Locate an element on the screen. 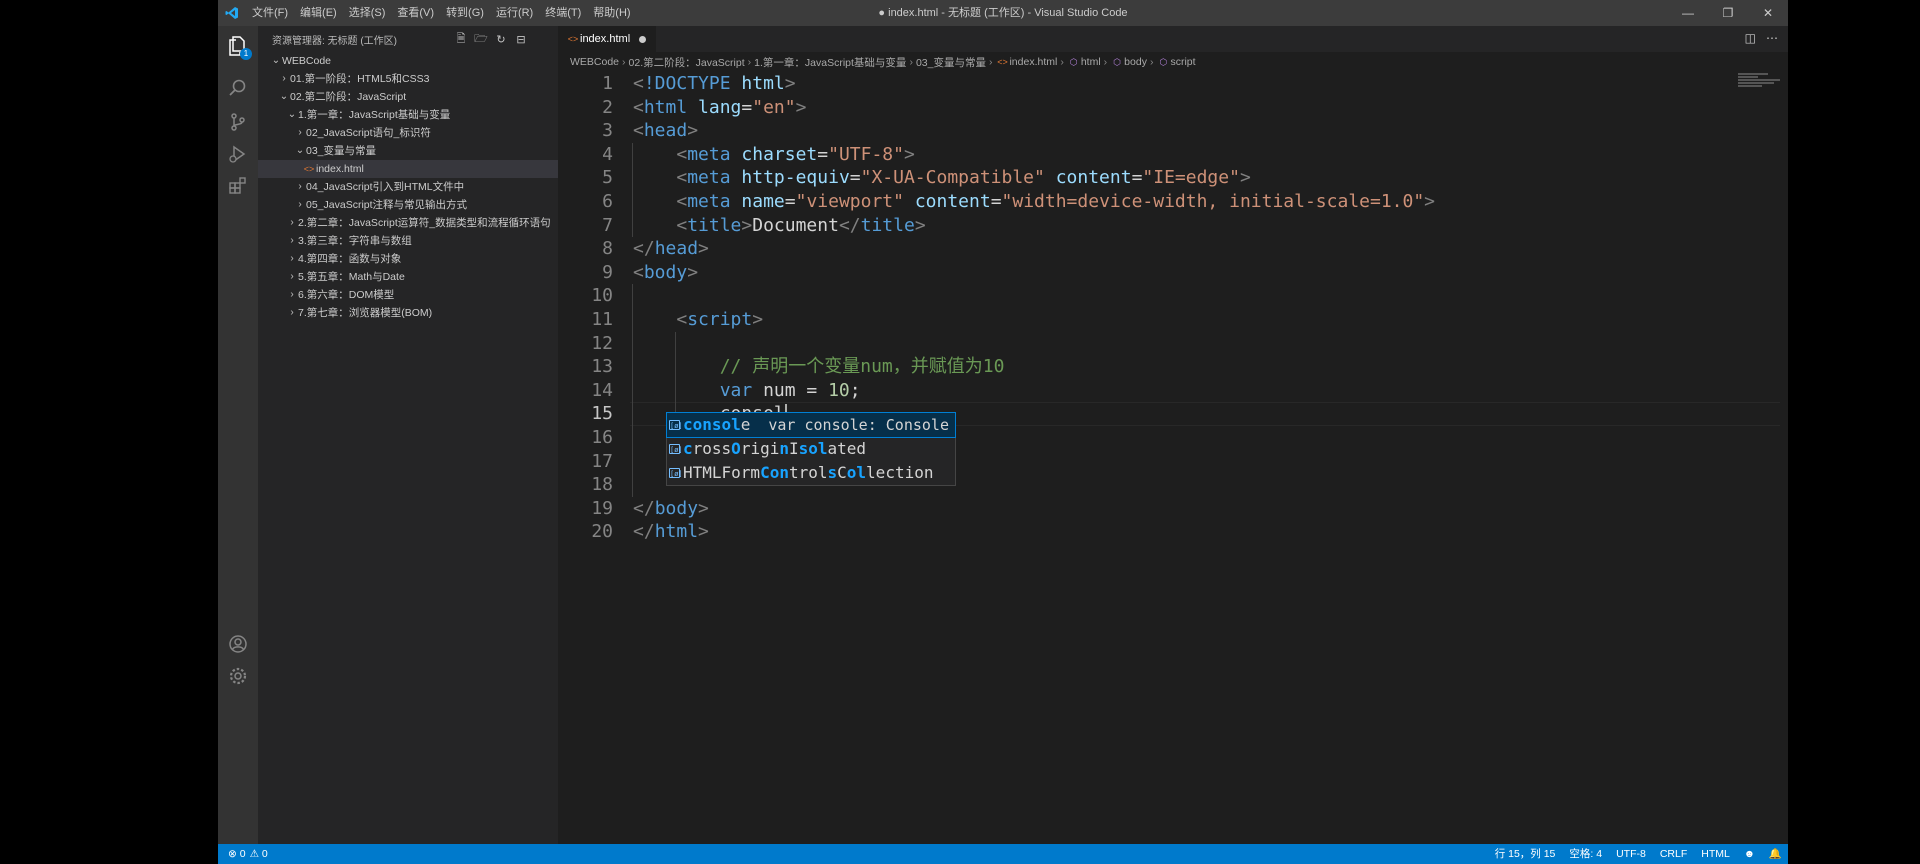  tree-item-label: 01.第一阶段：HTML5和CSS3 is located at coordinates (360, 79).